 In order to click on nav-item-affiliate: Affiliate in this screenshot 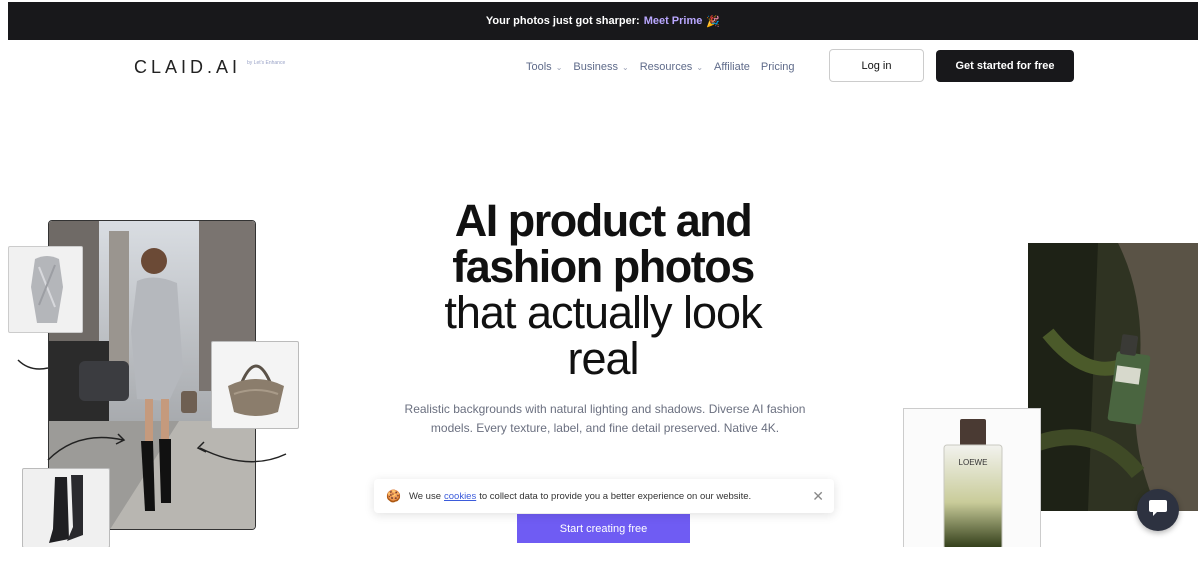, I will do `click(732, 67)`.